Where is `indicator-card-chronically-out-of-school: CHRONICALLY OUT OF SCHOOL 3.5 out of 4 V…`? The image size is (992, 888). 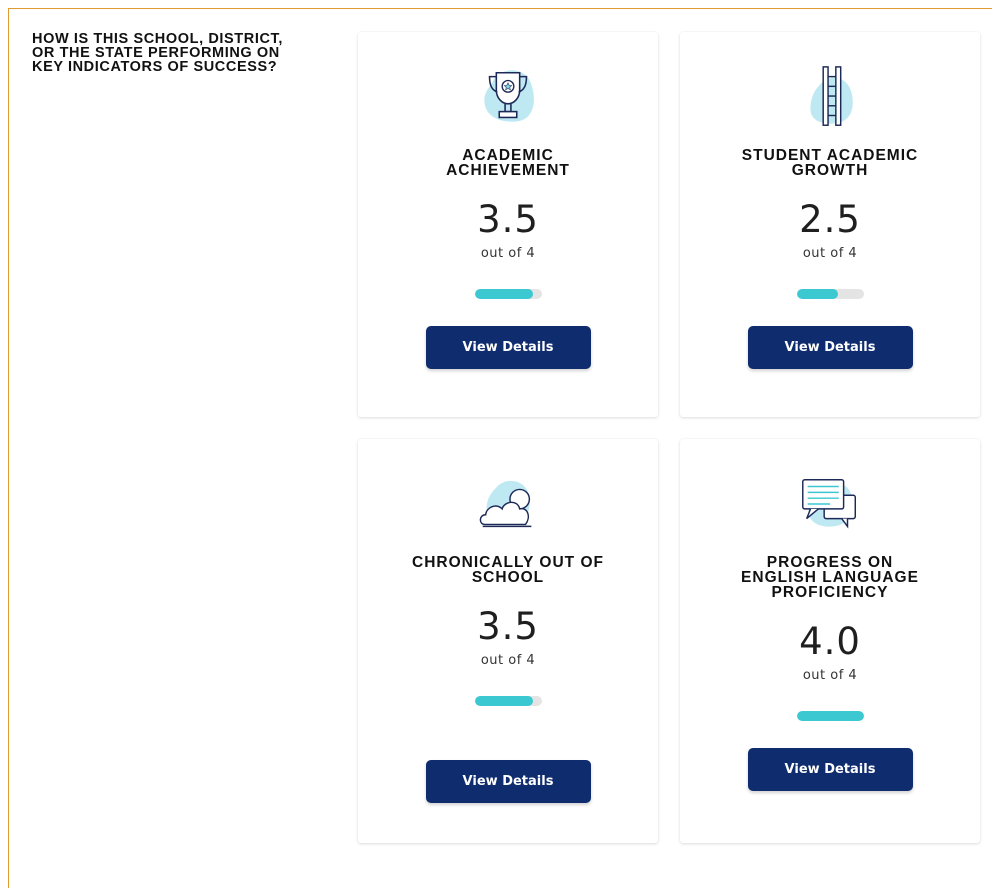 indicator-card-chronically-out-of-school: CHRONICALLY OUT OF SCHOOL 3.5 out of 4 V… is located at coordinates (508, 641).